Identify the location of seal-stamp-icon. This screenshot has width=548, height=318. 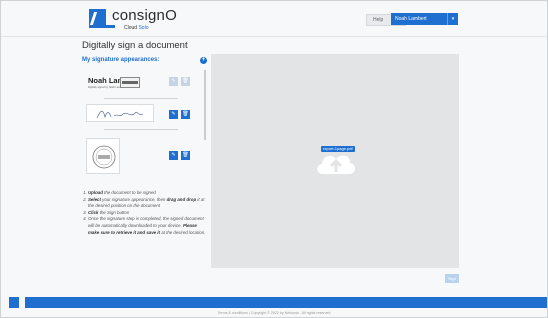
(104, 157).